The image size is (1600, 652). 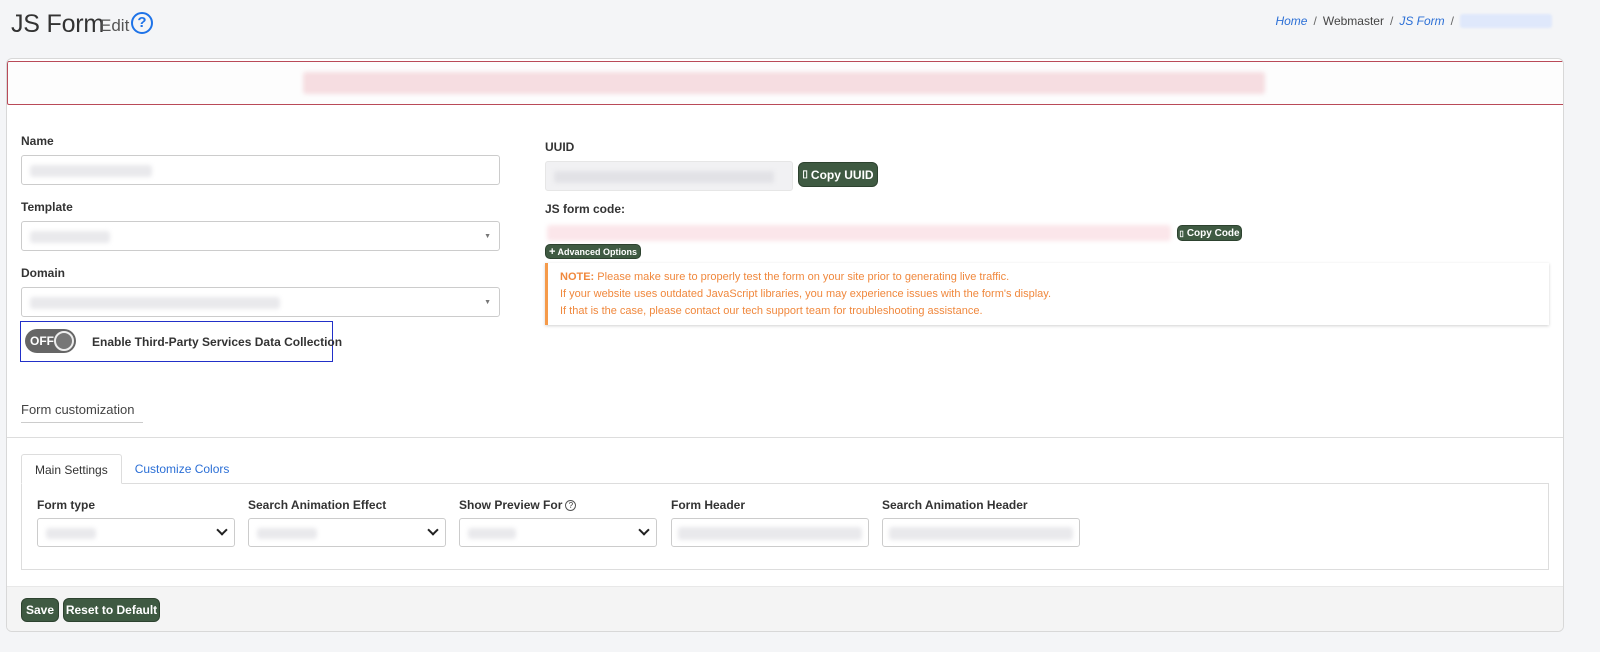 What do you see at coordinates (585, 209) in the screenshot?
I see `js-form-code-label: JS form code:` at bounding box center [585, 209].